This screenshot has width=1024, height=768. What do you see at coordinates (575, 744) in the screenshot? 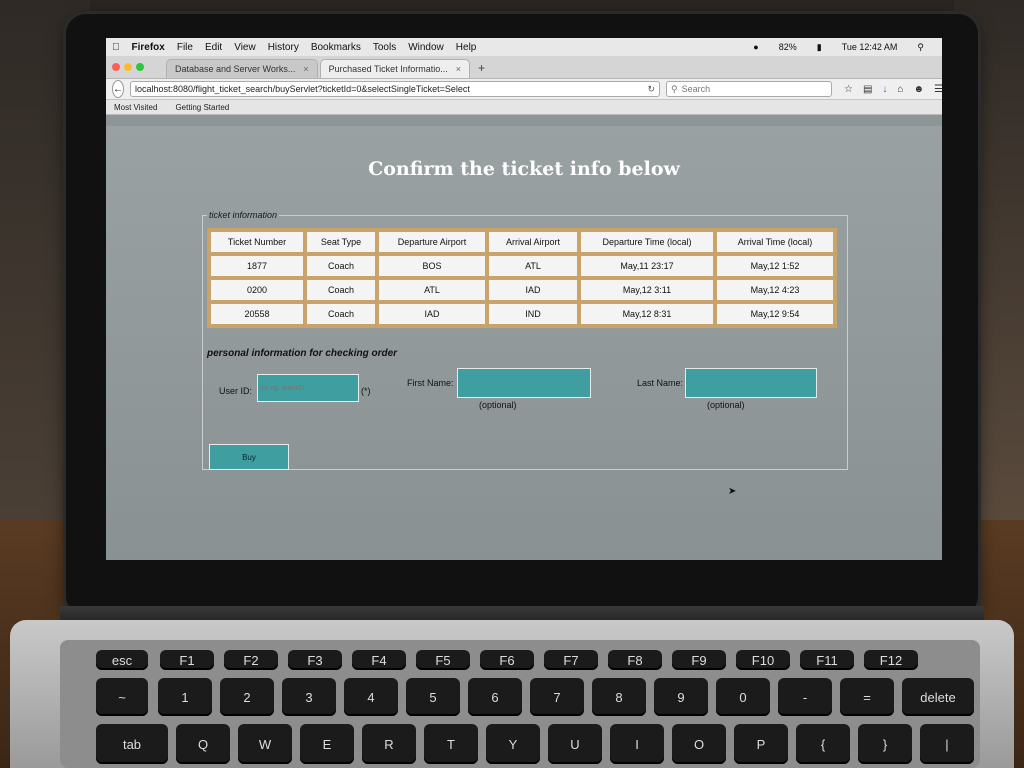
I see `key-u: U` at bounding box center [575, 744].